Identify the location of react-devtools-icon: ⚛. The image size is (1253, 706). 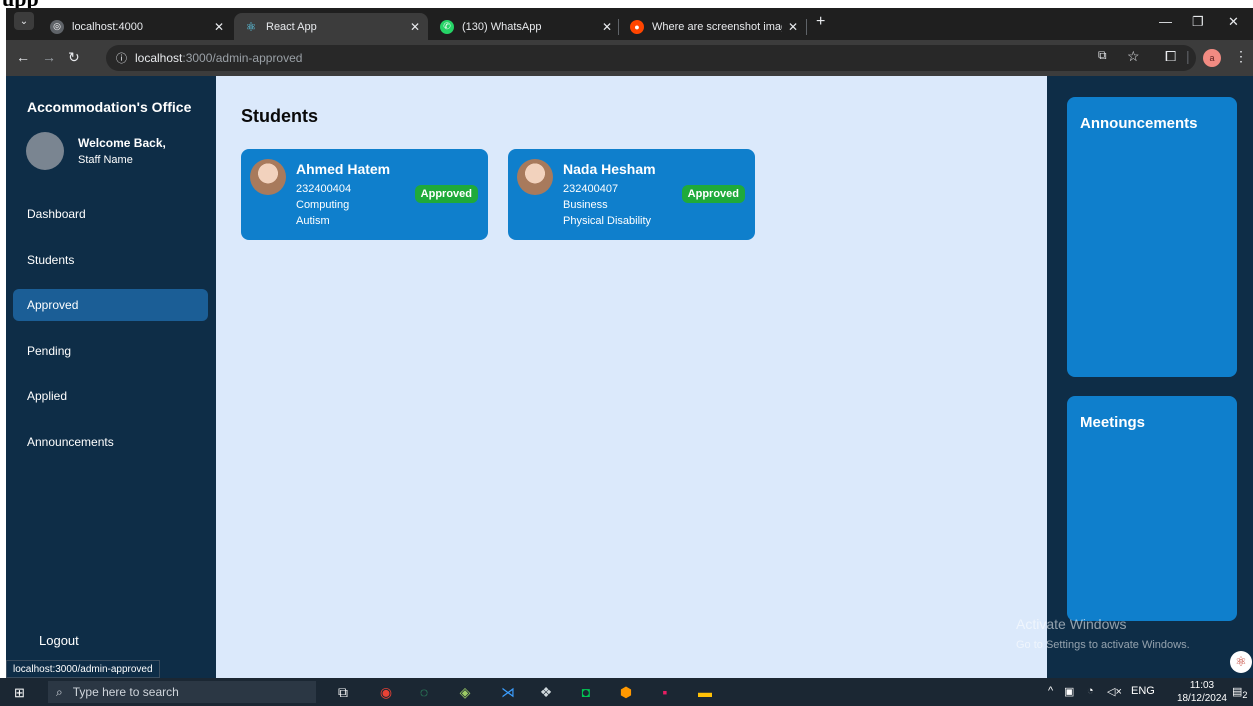
(1241, 662).